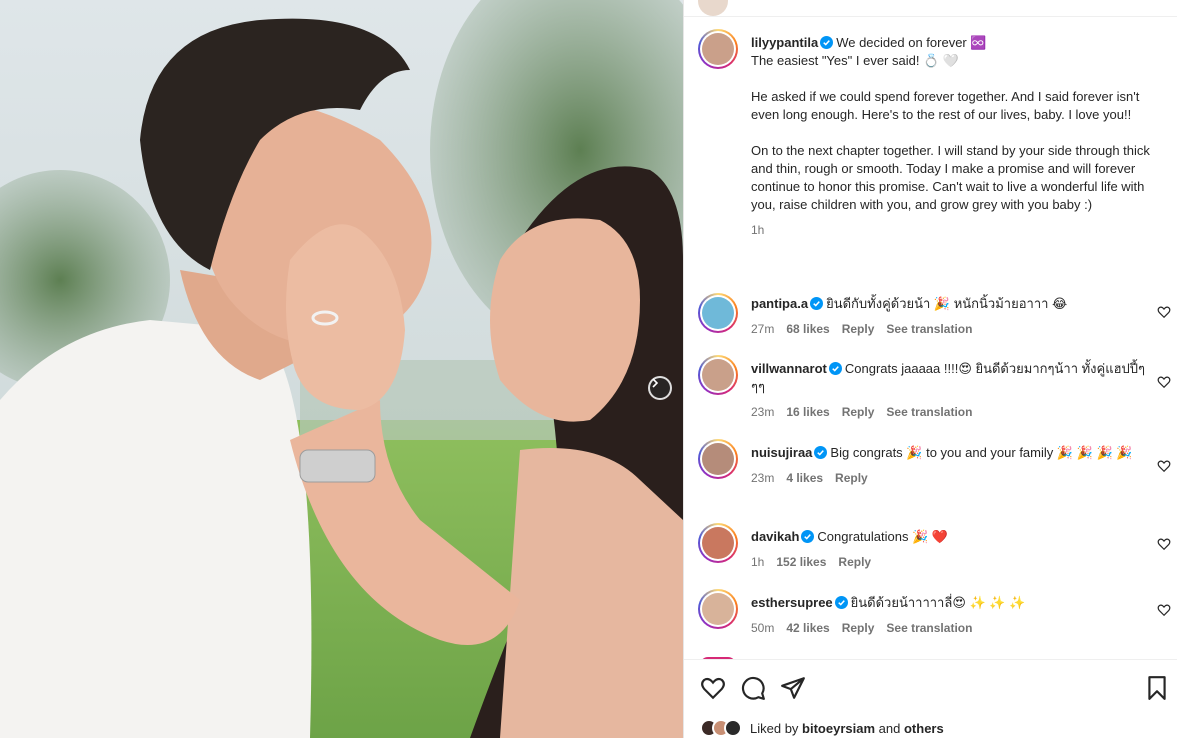 The image size is (1177, 738). I want to click on liked-by-row: Liked by bitoeyrsiam and others, so click(822, 727).